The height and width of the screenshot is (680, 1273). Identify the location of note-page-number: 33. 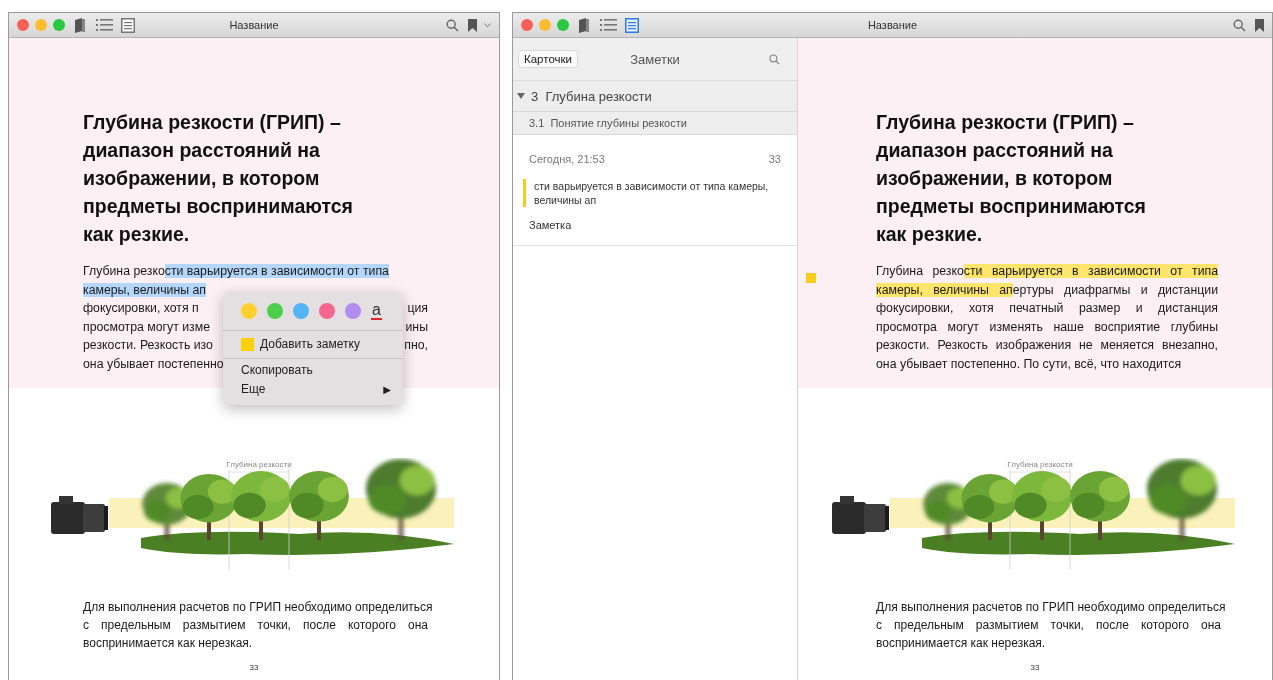
(774, 159).